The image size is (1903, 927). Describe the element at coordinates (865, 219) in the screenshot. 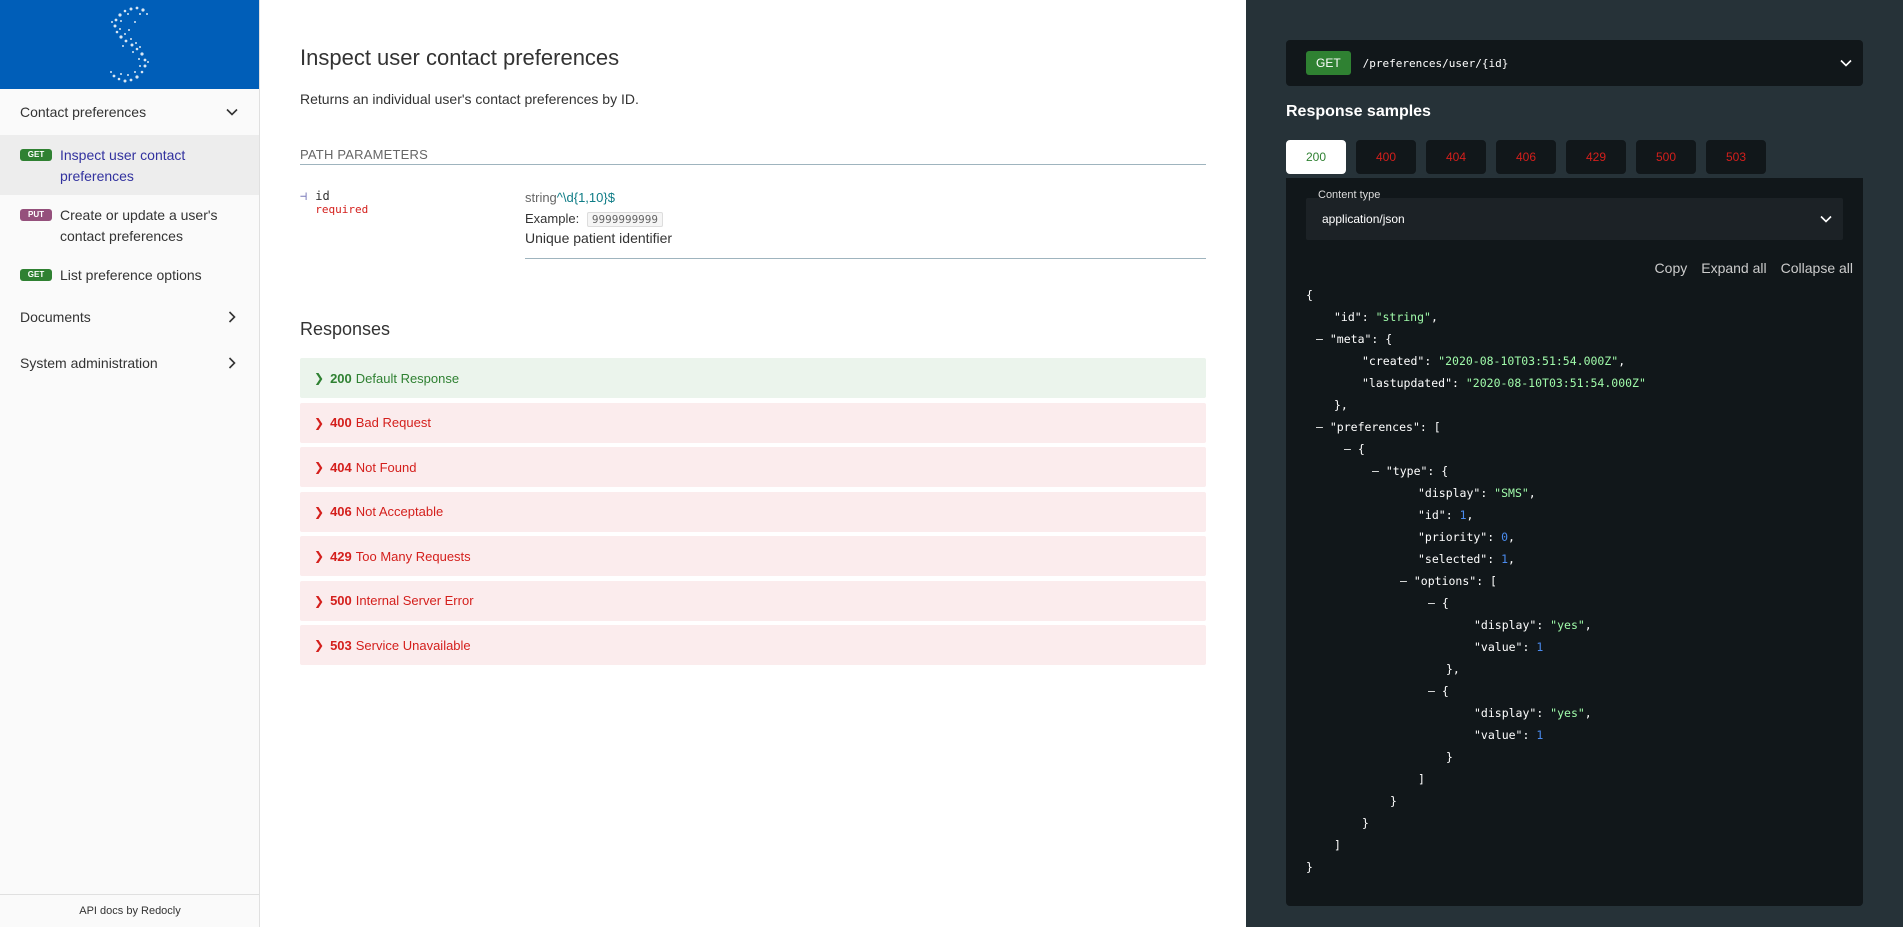

I see `parameter-example: Example: 9999999999` at that location.